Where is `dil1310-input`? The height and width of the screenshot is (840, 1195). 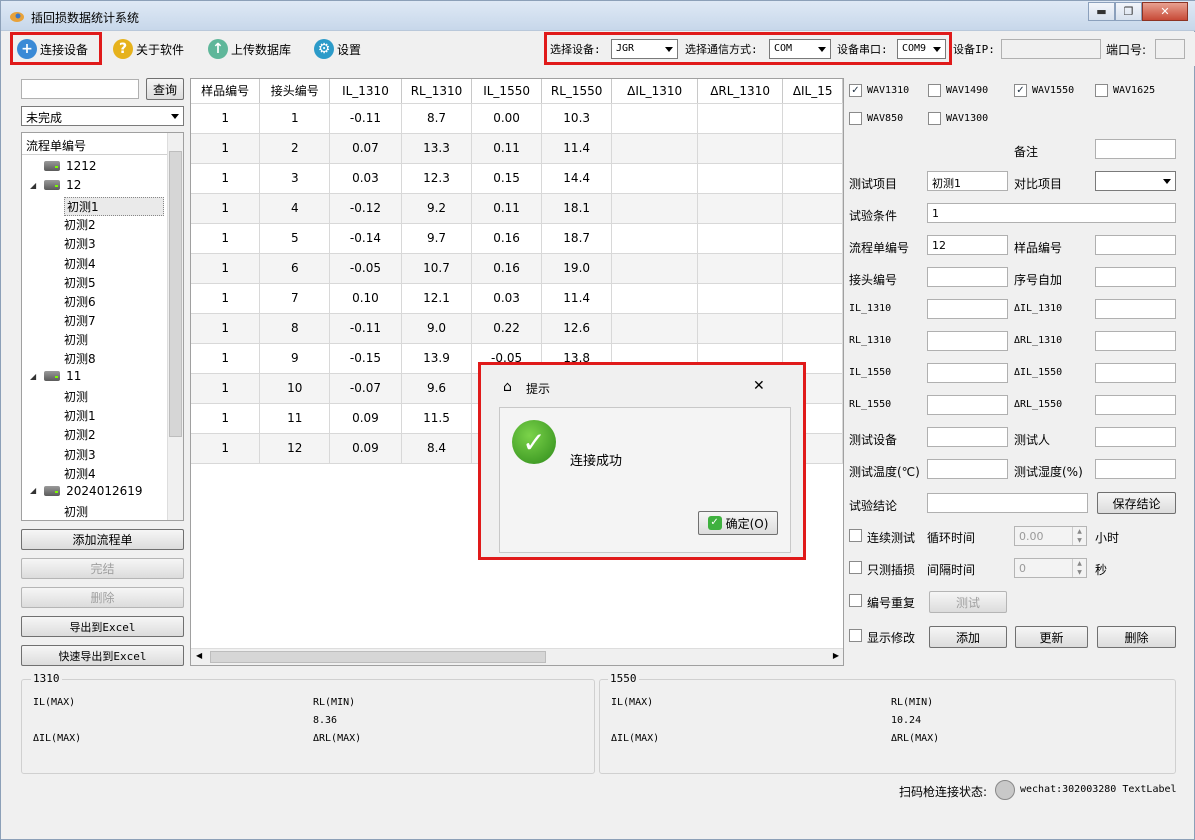 dil1310-input is located at coordinates (1135, 309).